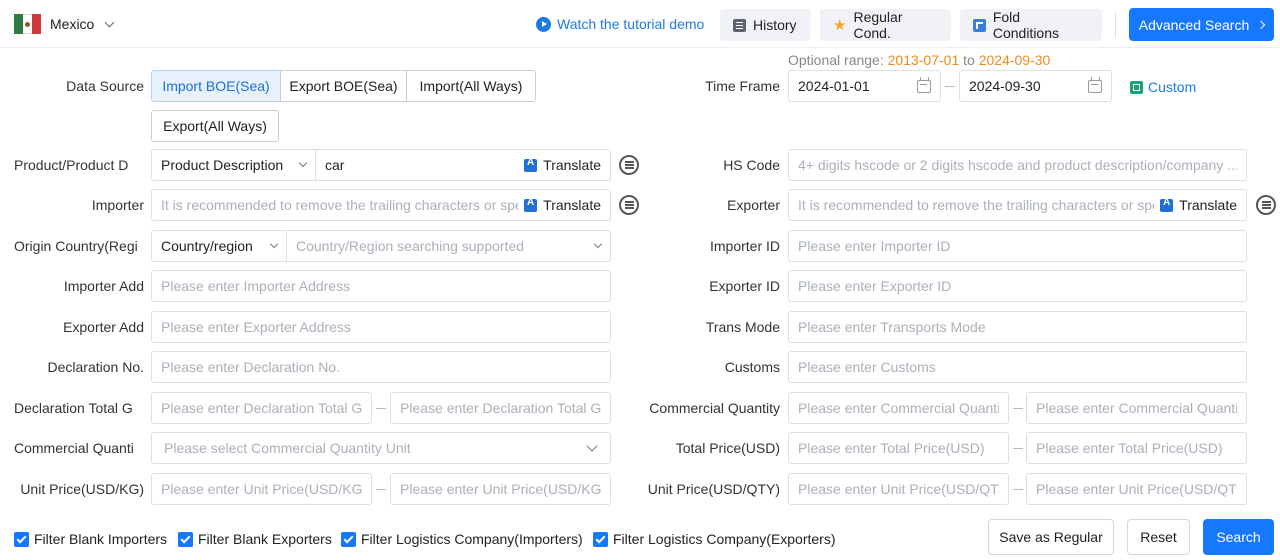  I want to click on time-frame-label: Time Frame, so click(742, 86).